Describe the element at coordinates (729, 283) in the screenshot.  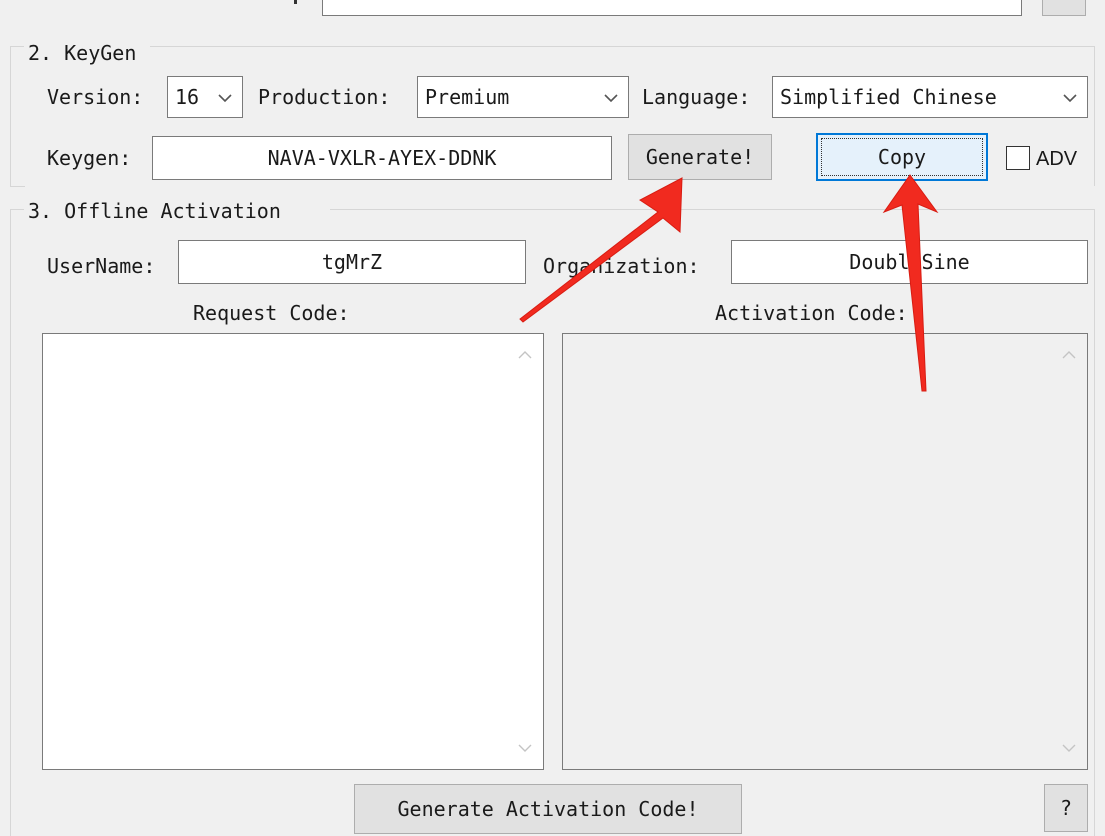
I see `annotation-overlay` at that location.